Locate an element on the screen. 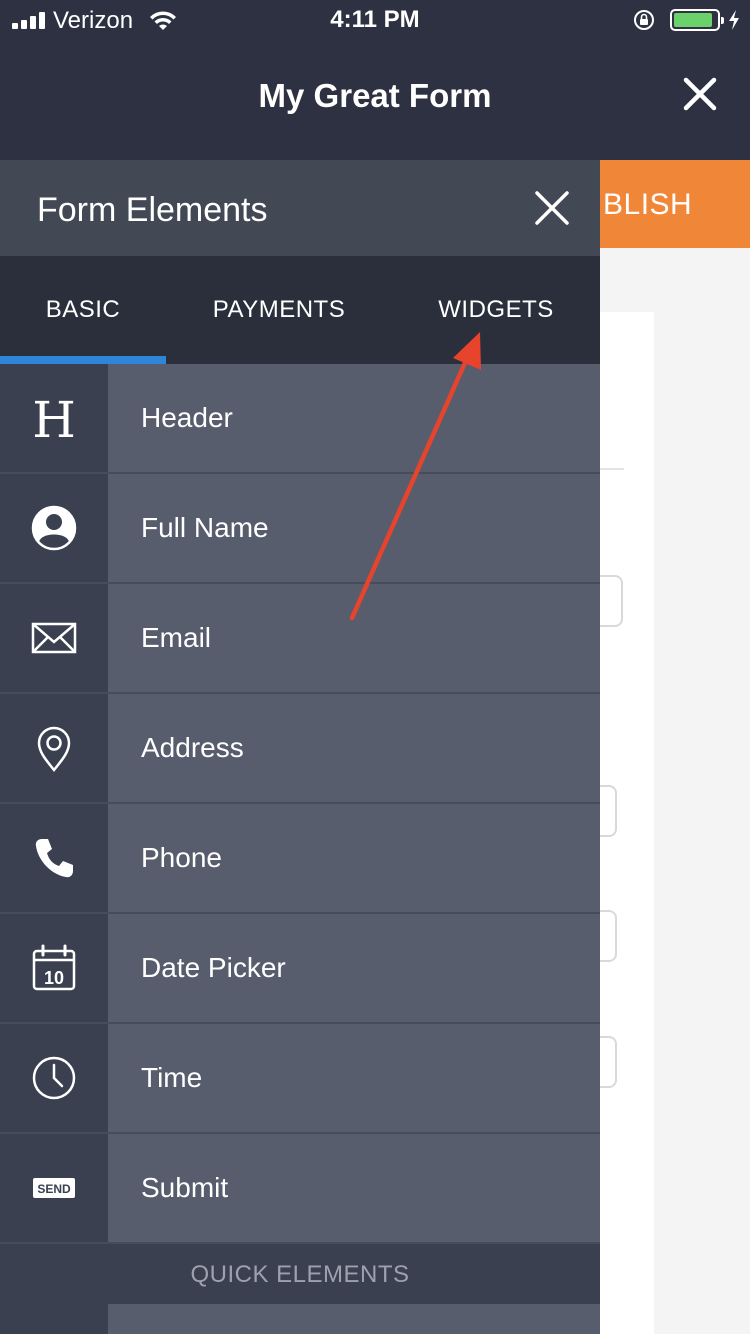  battery-icon is located at coordinates (697, 20).